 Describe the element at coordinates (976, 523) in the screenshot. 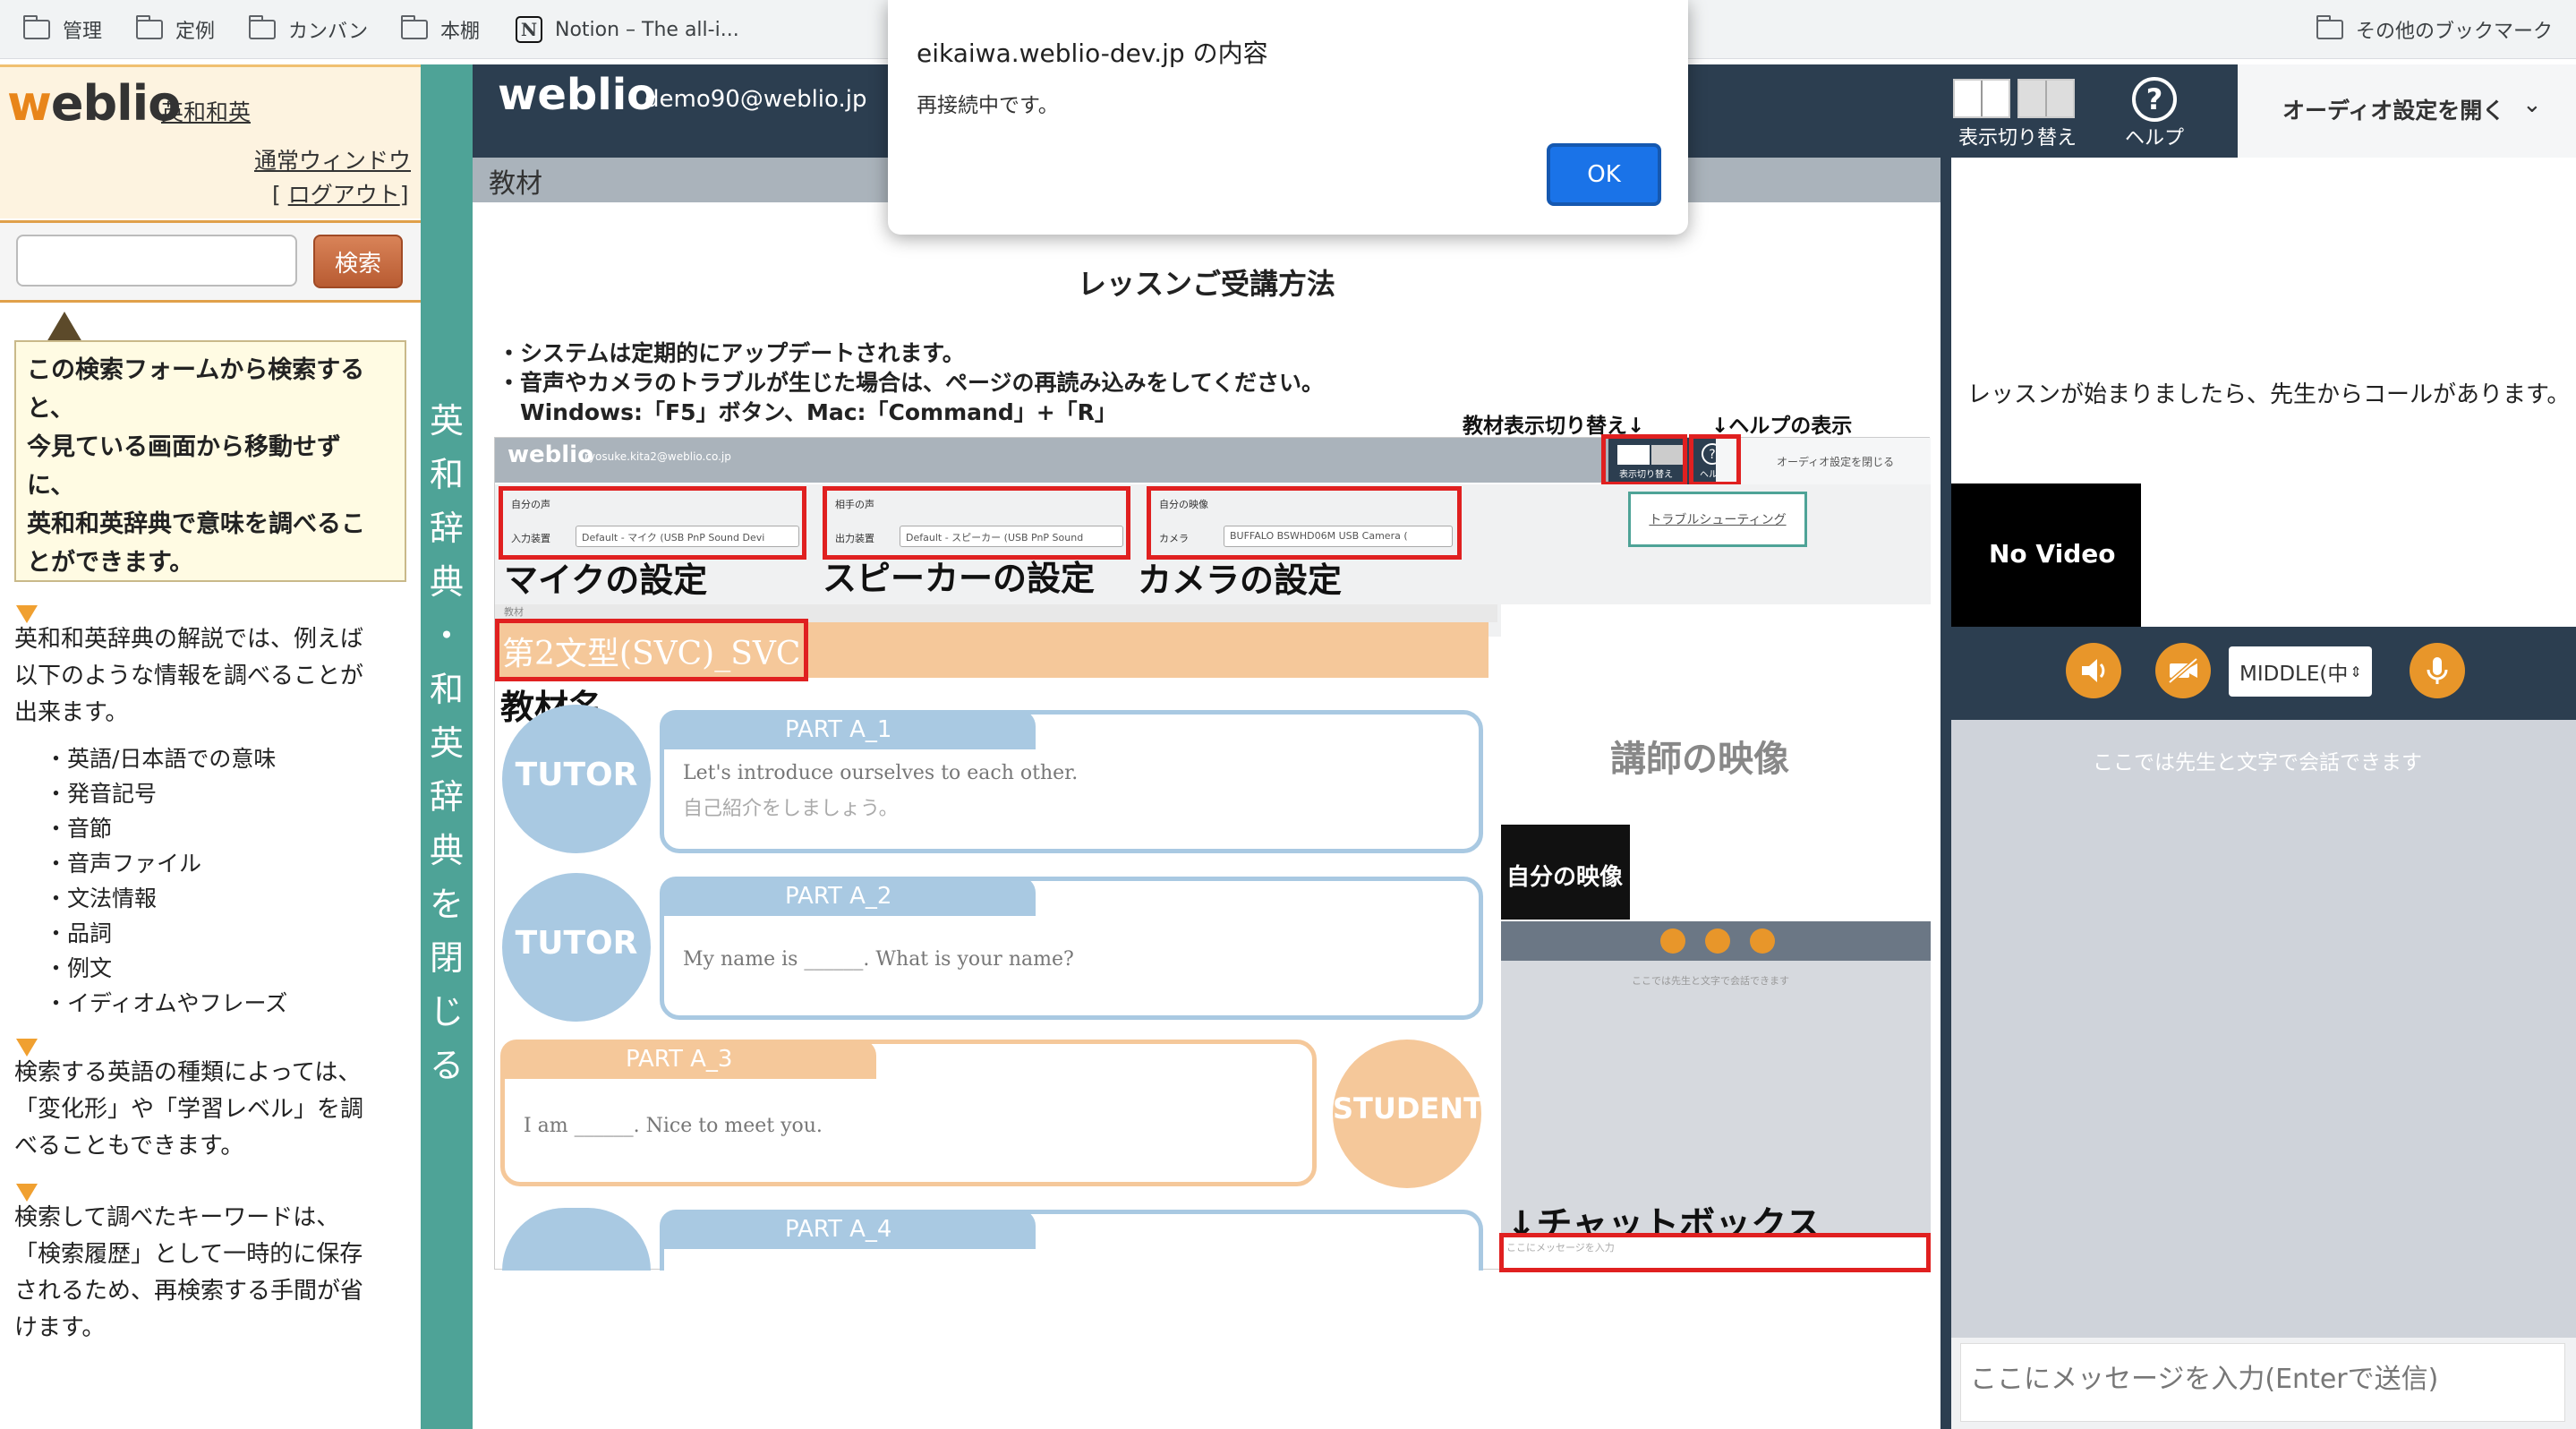

I see `highlight-speaker` at that location.